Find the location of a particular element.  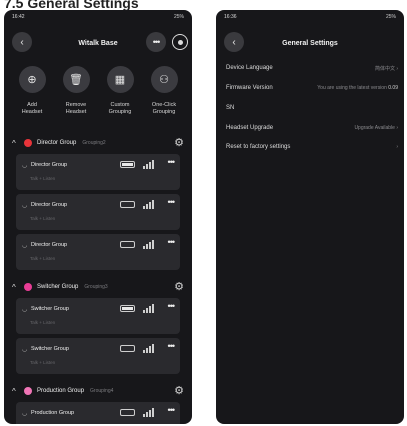

action-button: ⊕ is located at coordinates (32, 79).